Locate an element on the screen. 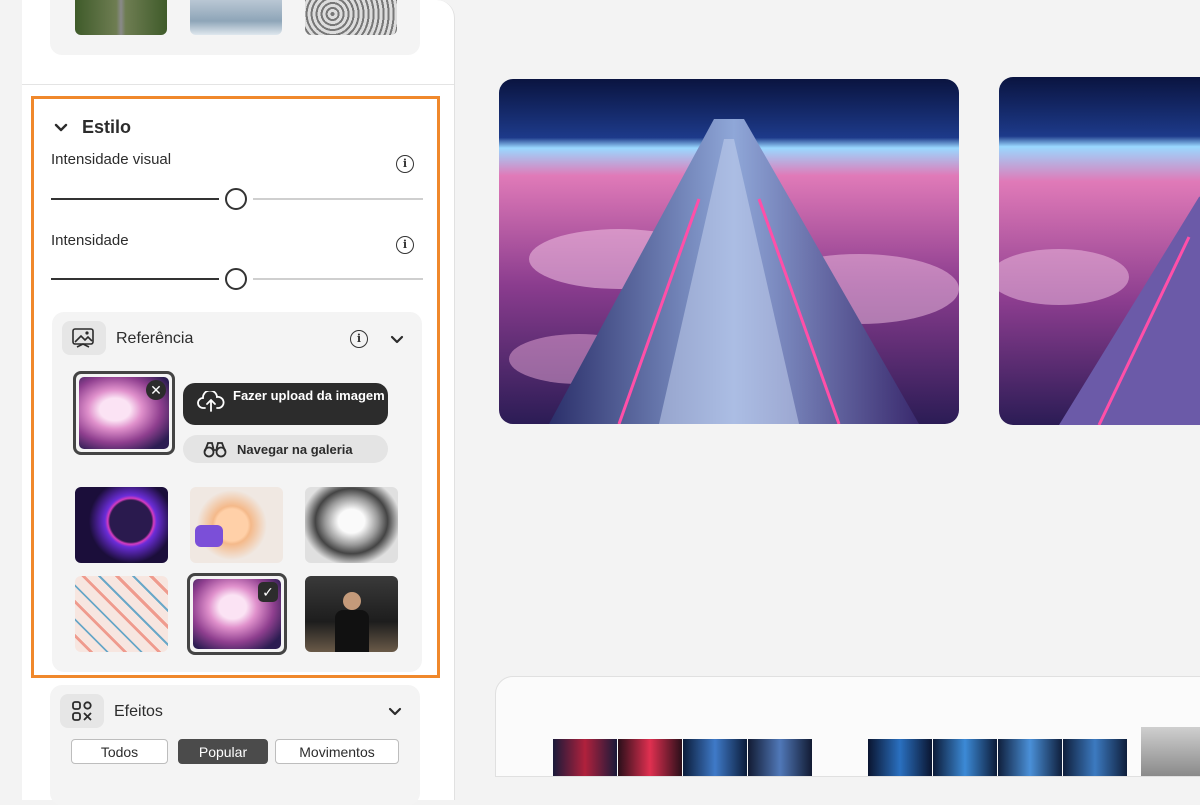 This screenshot has width=1200, height=805. visual-intensity-label: Intensidade visual is located at coordinates (111, 159).